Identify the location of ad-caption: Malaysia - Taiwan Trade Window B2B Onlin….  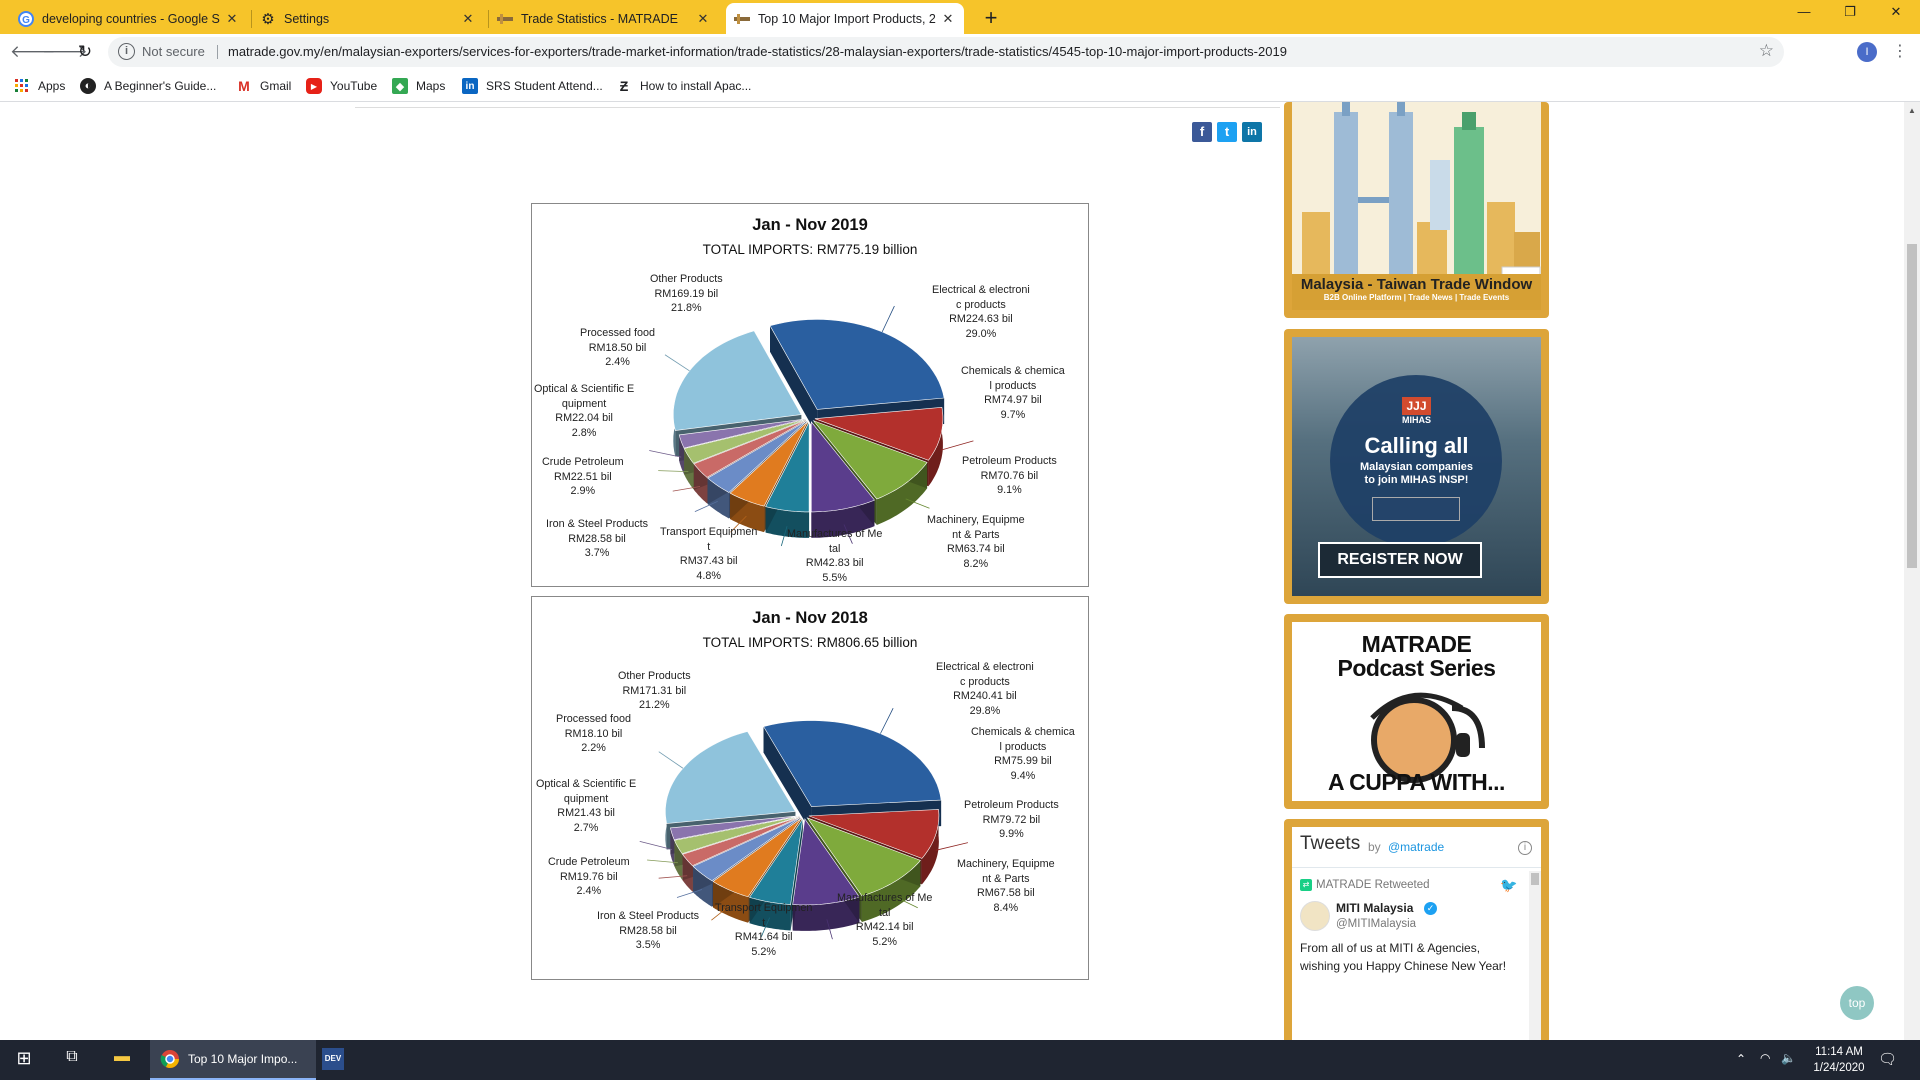
(1416, 292).